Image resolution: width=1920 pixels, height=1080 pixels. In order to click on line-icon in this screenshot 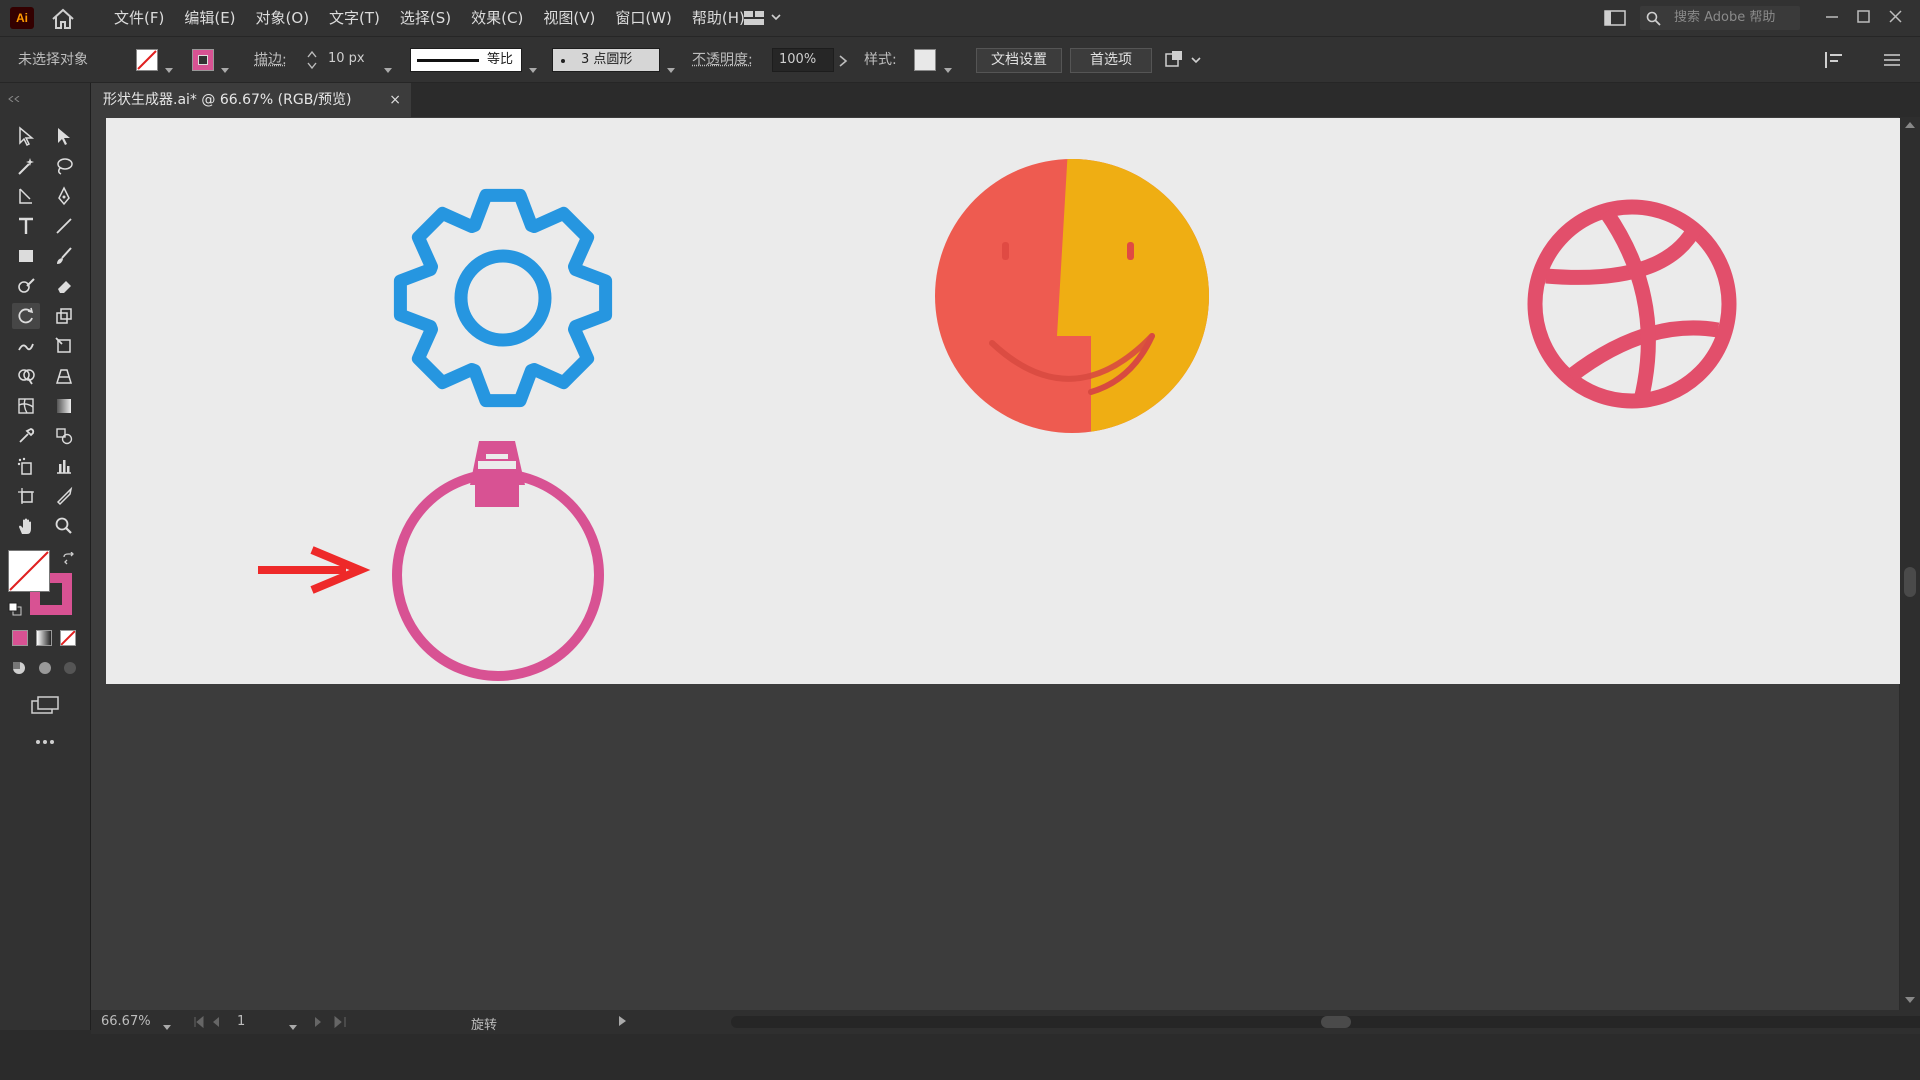, I will do `click(64, 226)`.